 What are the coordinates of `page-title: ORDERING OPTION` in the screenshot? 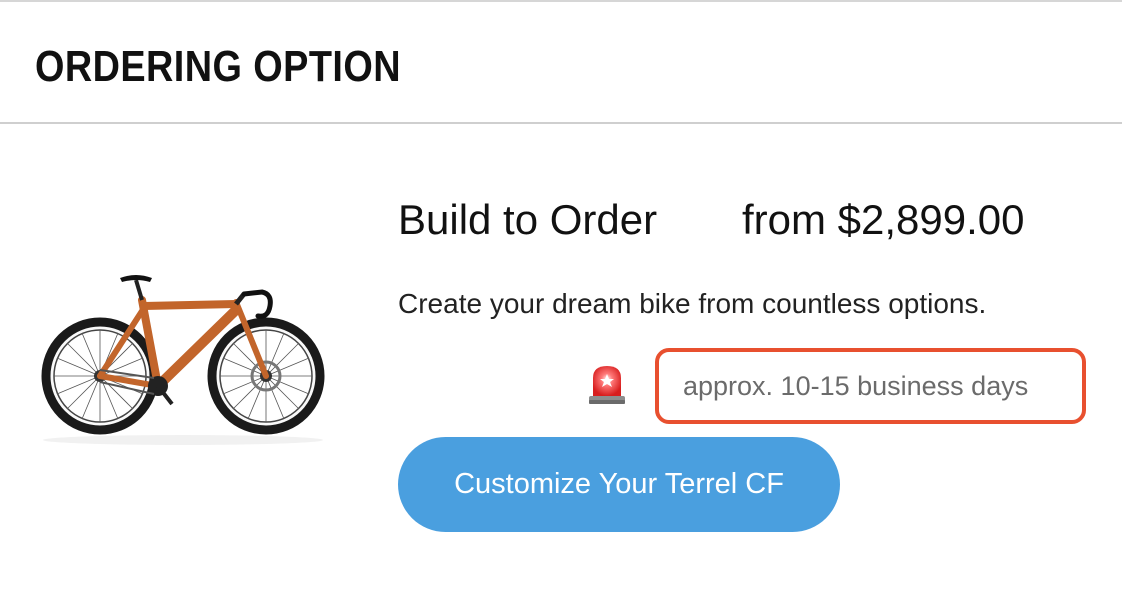 It's located at (218, 66).